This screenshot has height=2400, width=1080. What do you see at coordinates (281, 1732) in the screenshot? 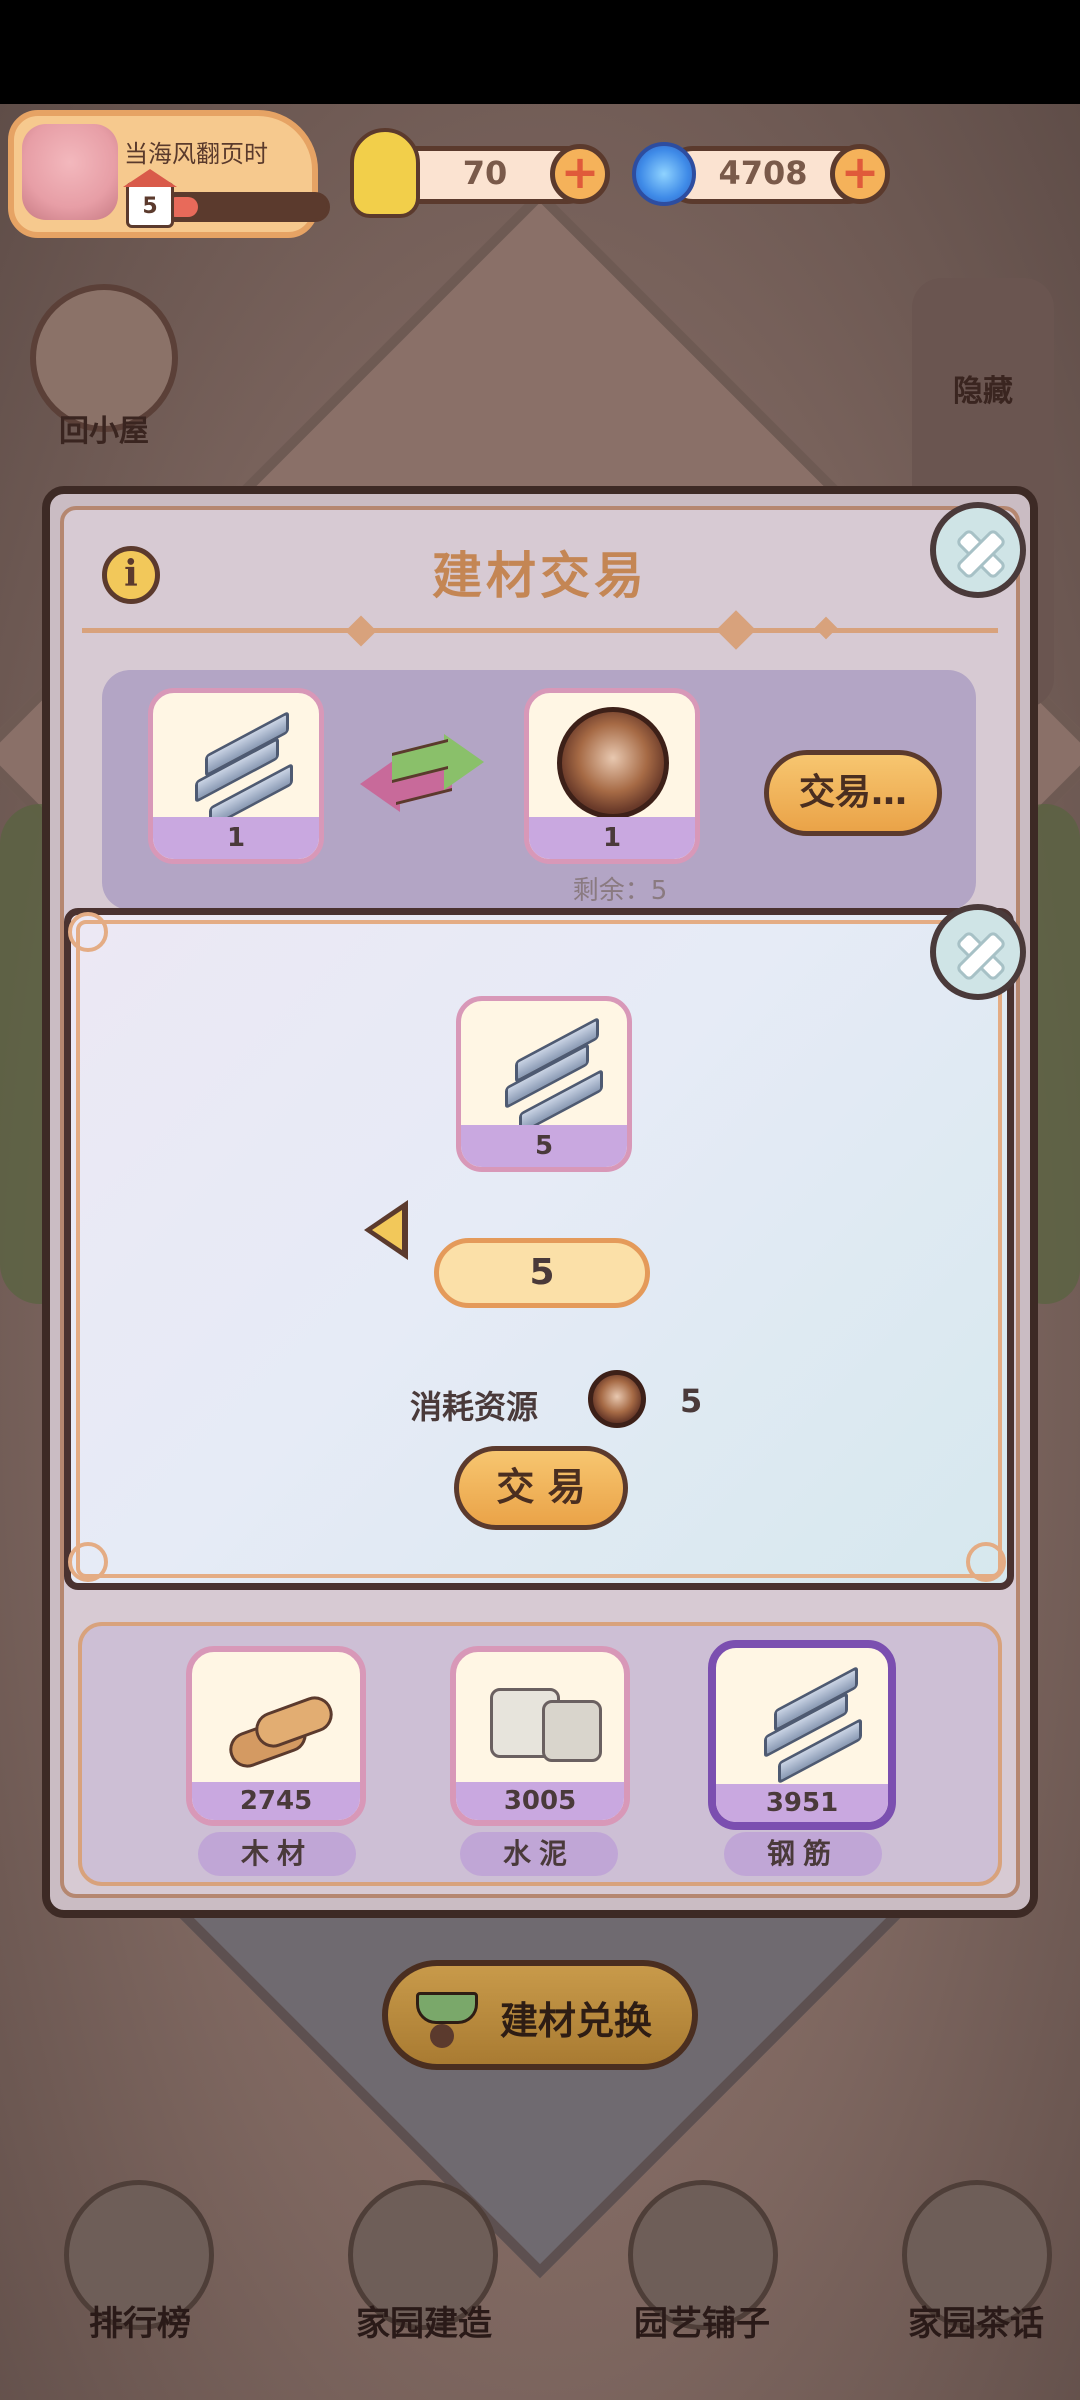
I see `wood-icon` at bounding box center [281, 1732].